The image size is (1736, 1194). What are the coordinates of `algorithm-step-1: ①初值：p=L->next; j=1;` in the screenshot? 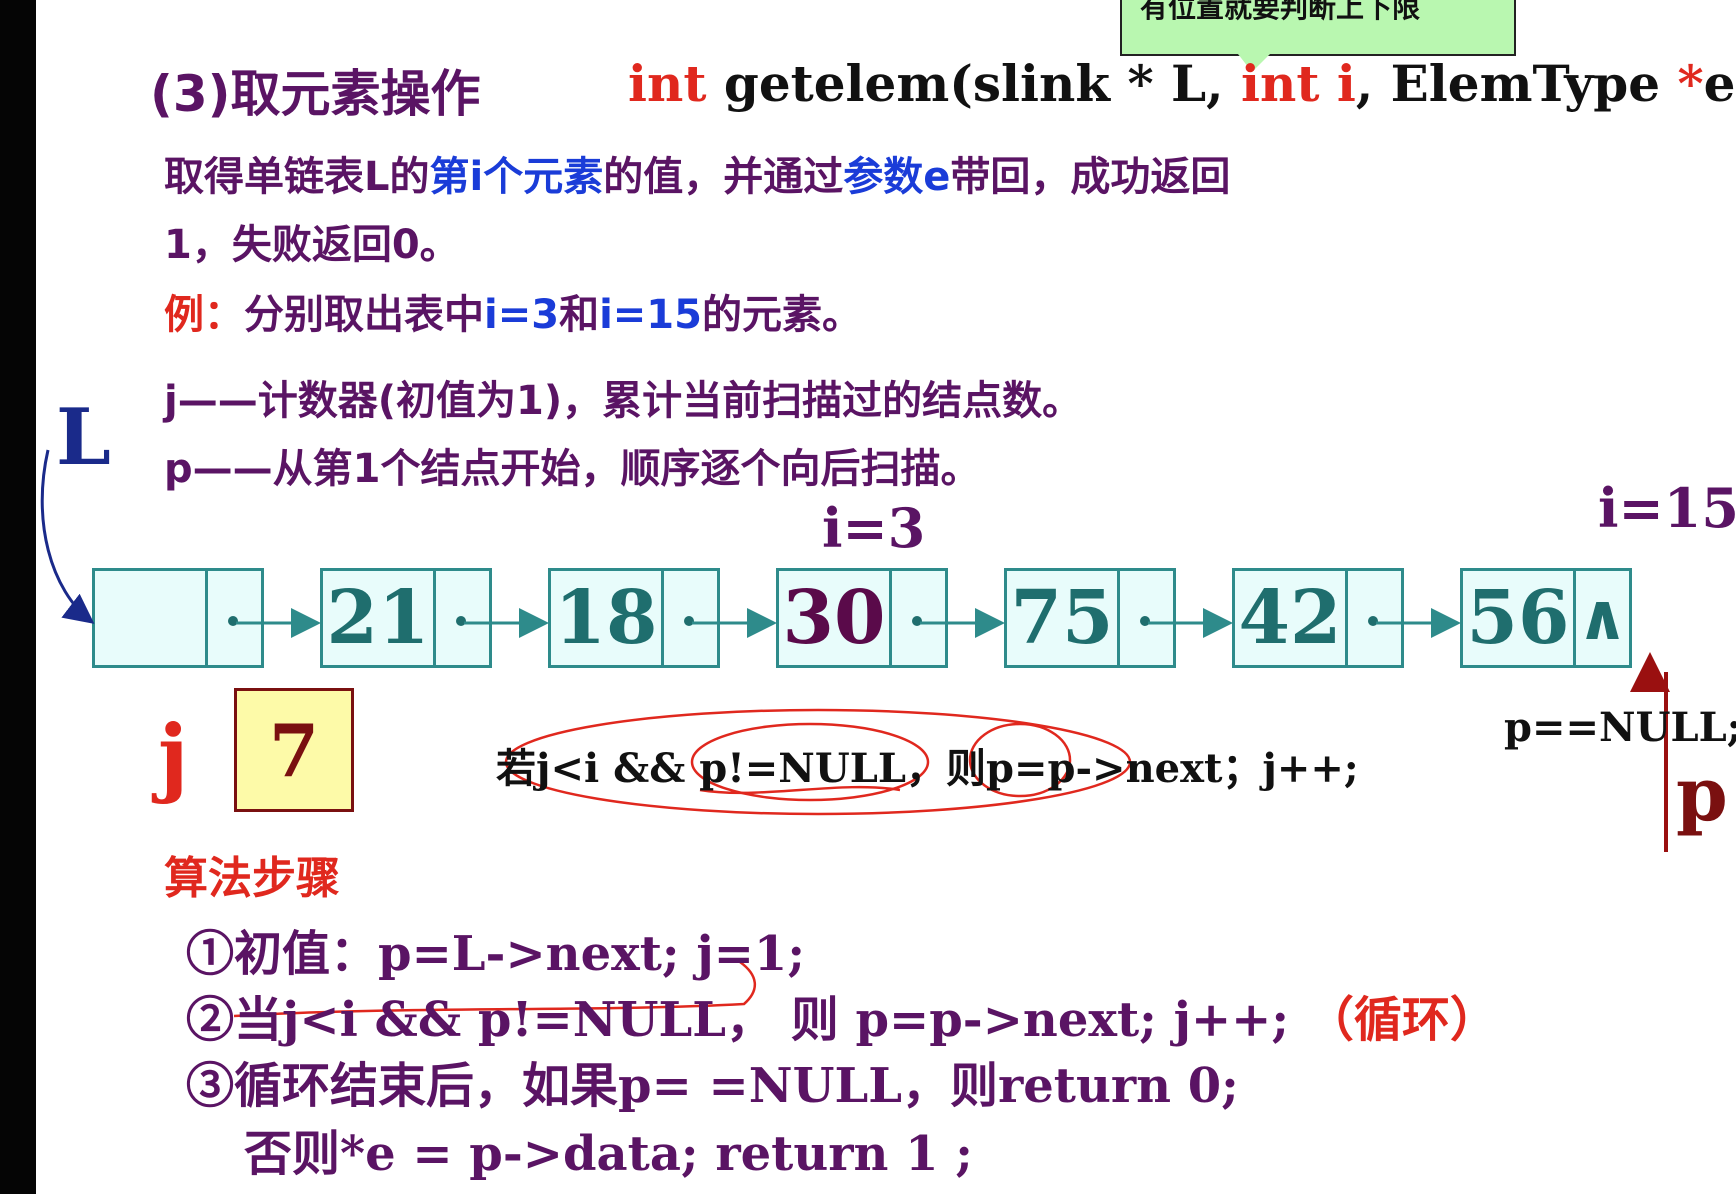 It's located at (496, 954).